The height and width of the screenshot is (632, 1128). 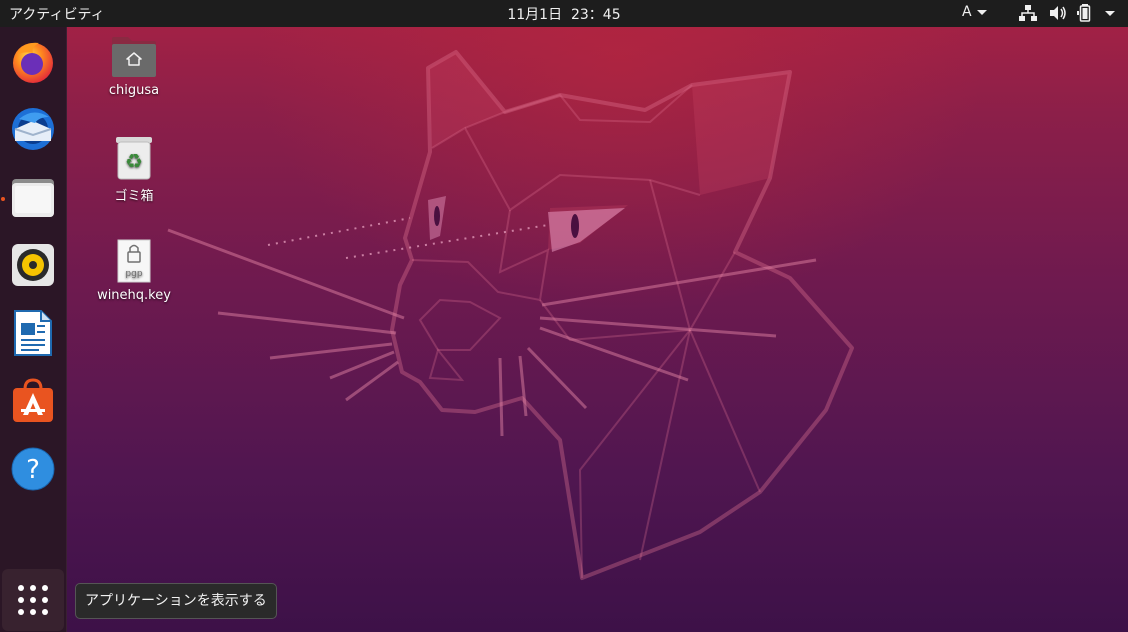 I want to click on trash-icon: ♻, so click(x=134, y=158).